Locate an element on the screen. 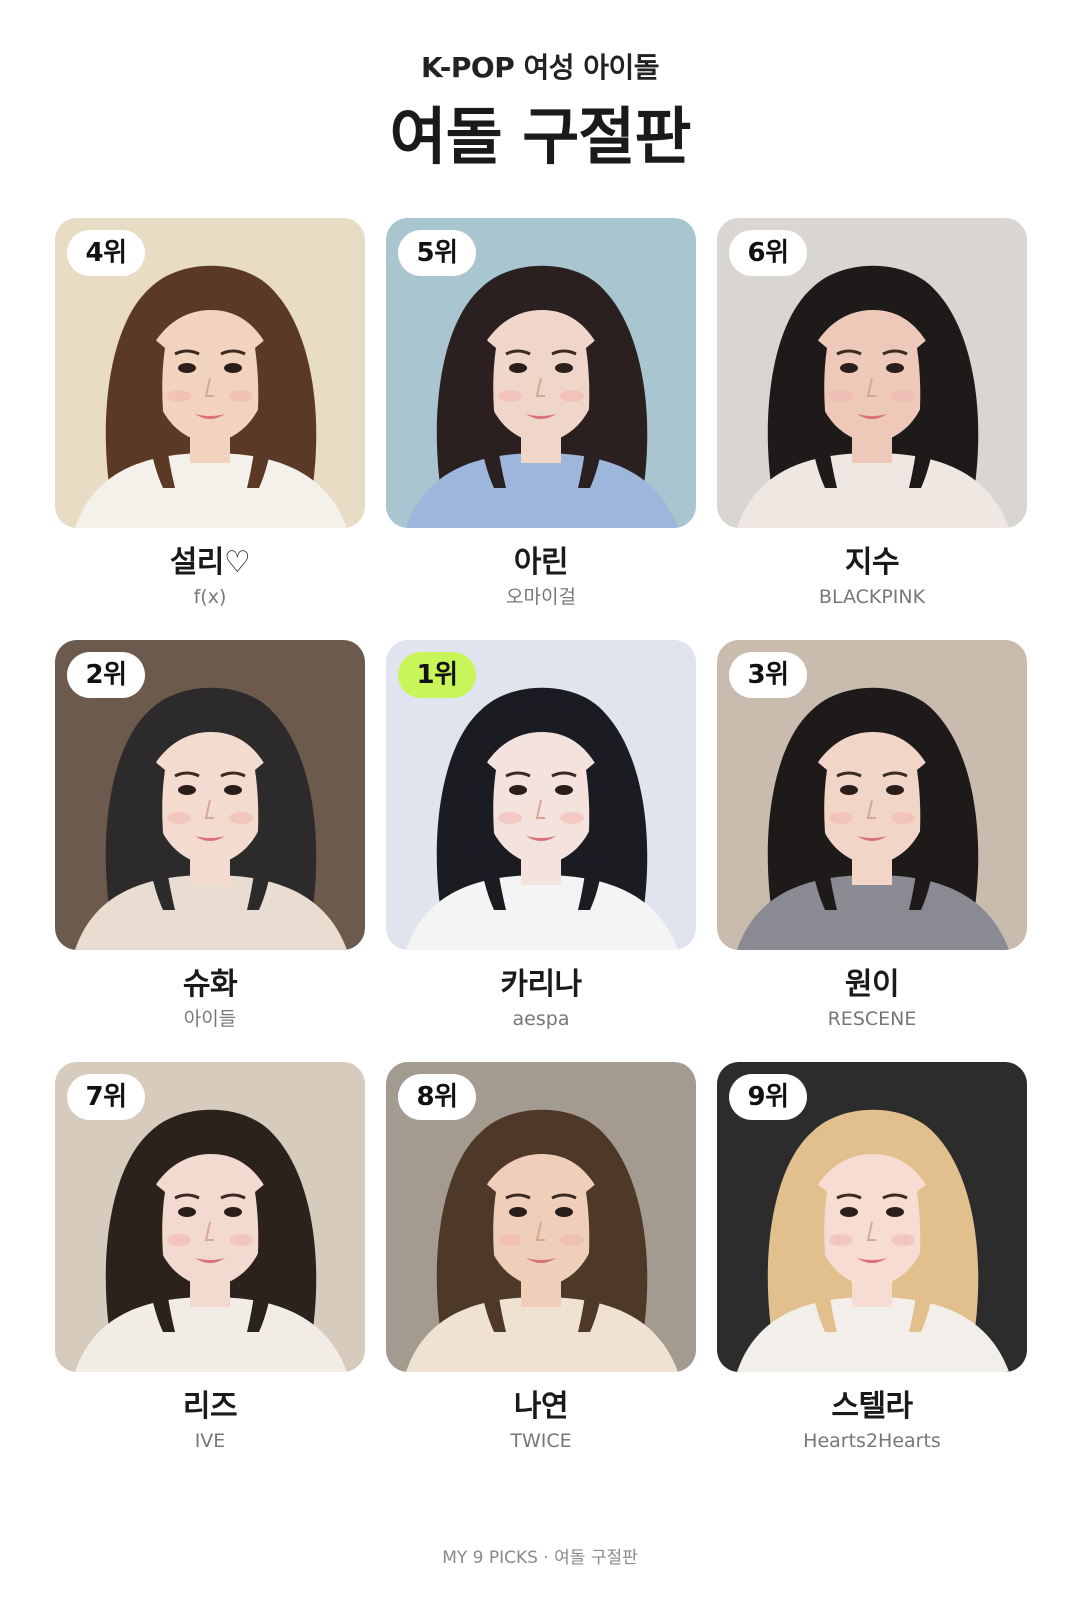  rank-badge: 1위 is located at coordinates (437, 675).